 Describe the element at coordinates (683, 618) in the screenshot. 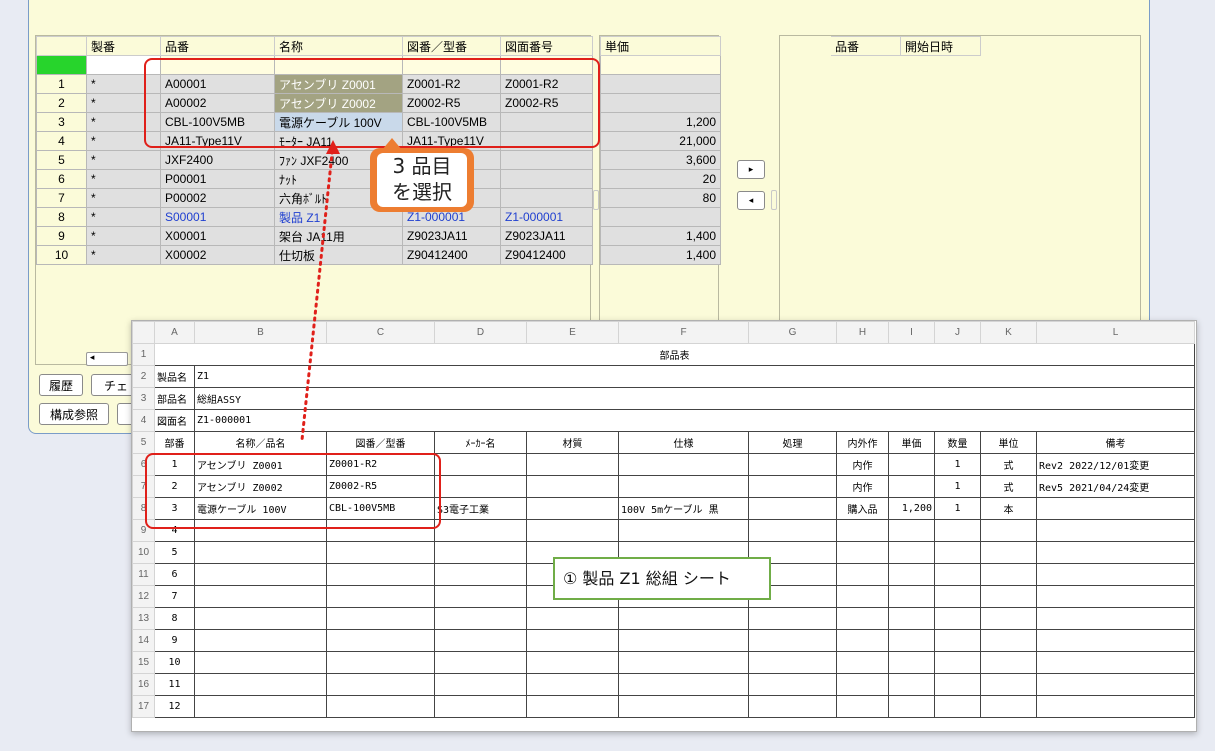

I see `sheet-cell-spec` at that location.